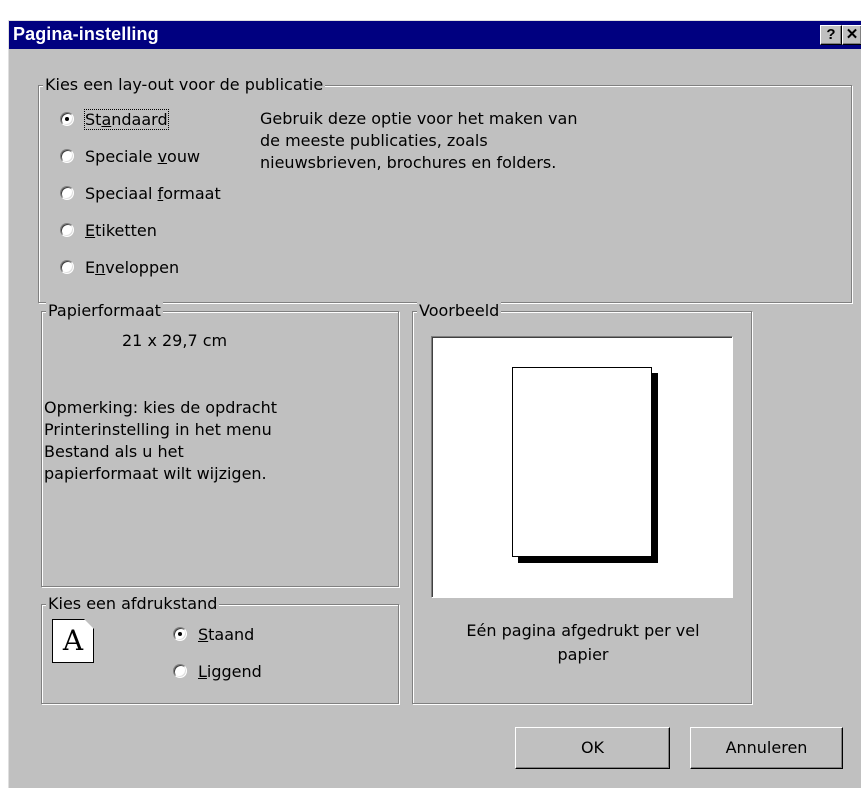  What do you see at coordinates (67, 119) in the screenshot?
I see `radio-standaard-button` at bounding box center [67, 119].